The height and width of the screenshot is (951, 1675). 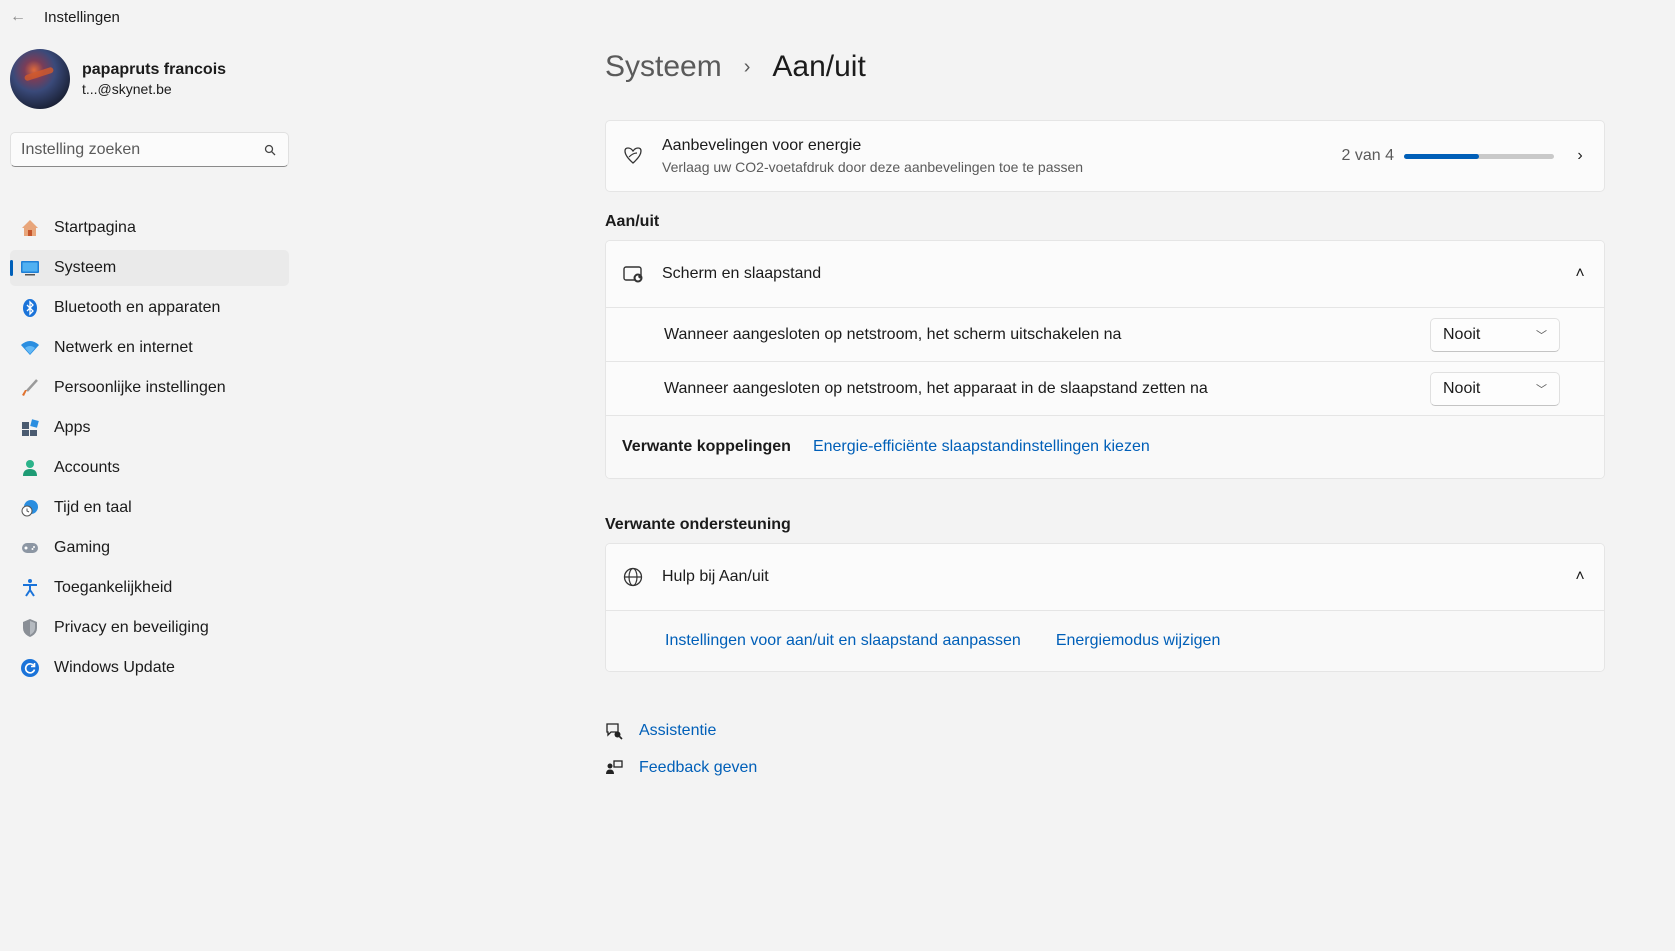 What do you see at coordinates (72, 427) in the screenshot?
I see `sidebar-item-label: Apps` at bounding box center [72, 427].